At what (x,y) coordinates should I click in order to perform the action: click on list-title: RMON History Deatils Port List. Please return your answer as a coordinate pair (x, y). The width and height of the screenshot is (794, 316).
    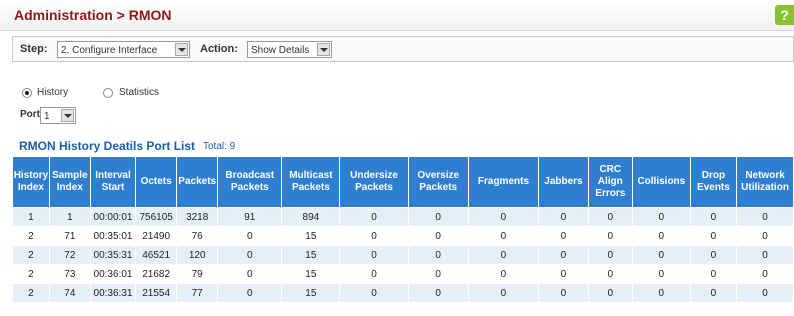
    Looking at the image, I should click on (107, 146).